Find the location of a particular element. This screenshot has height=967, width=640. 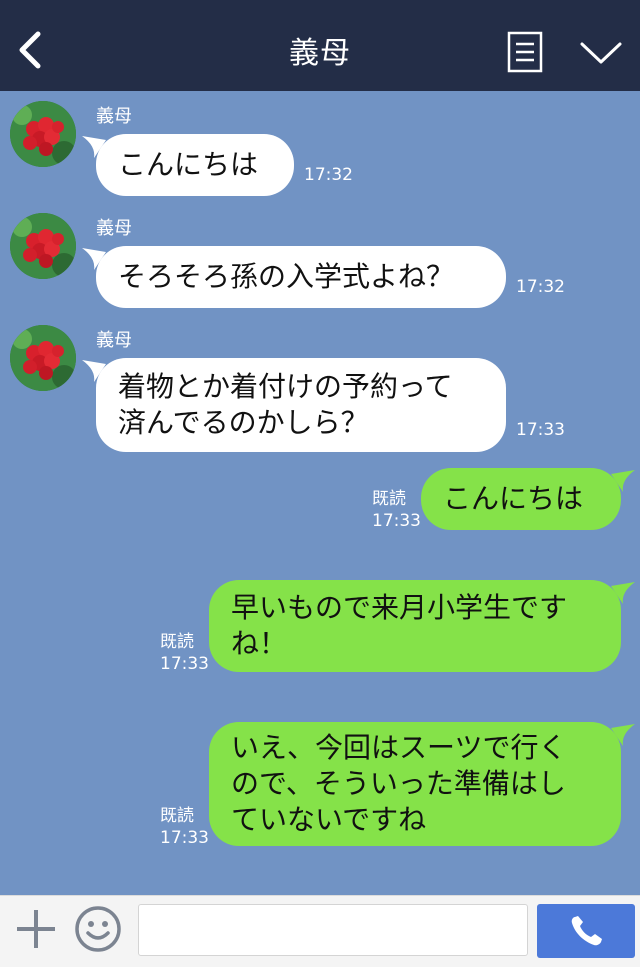

message-bubble-outgoing: 早いもので来月小学生です ね！ is located at coordinates (422, 626).